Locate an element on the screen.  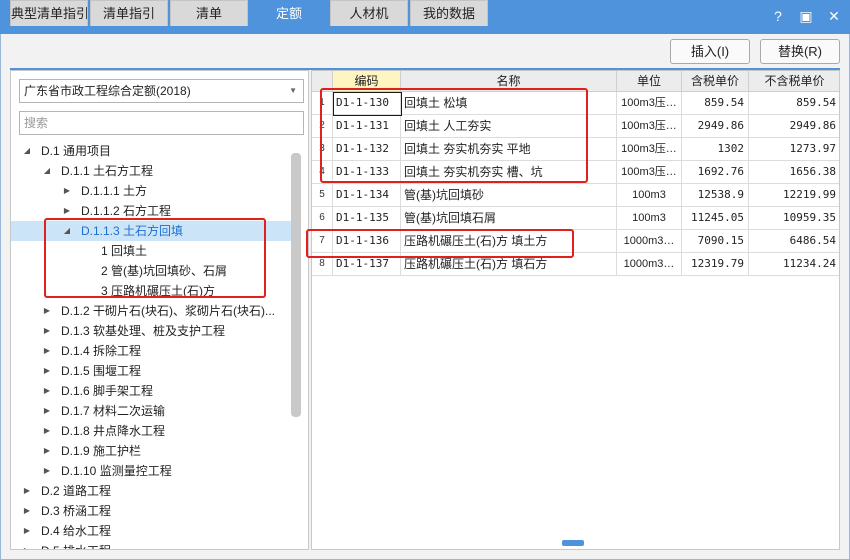
tree-scrollbar-thumb is located at coordinates (296, 285).